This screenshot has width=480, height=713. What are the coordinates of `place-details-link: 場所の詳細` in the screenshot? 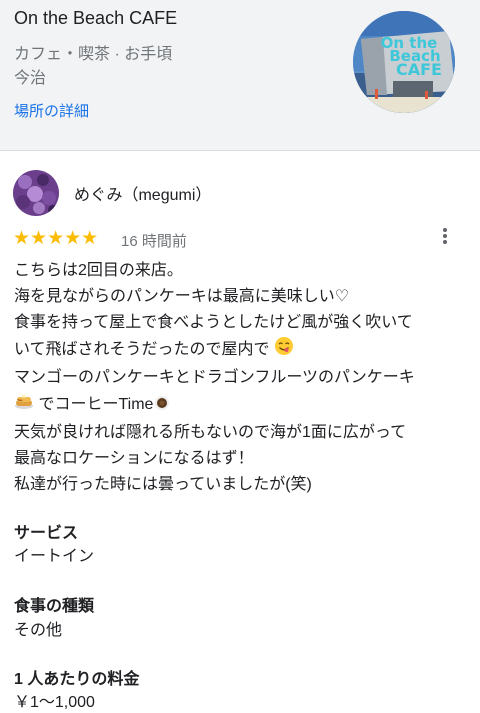 It's located at (51, 110).